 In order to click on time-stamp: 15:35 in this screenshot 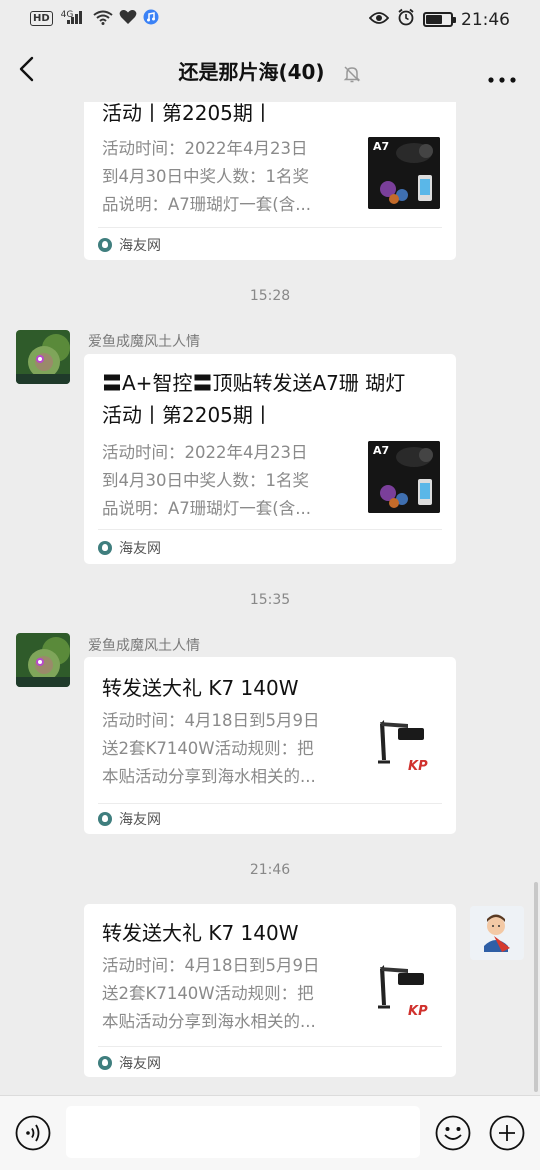, I will do `click(270, 600)`.